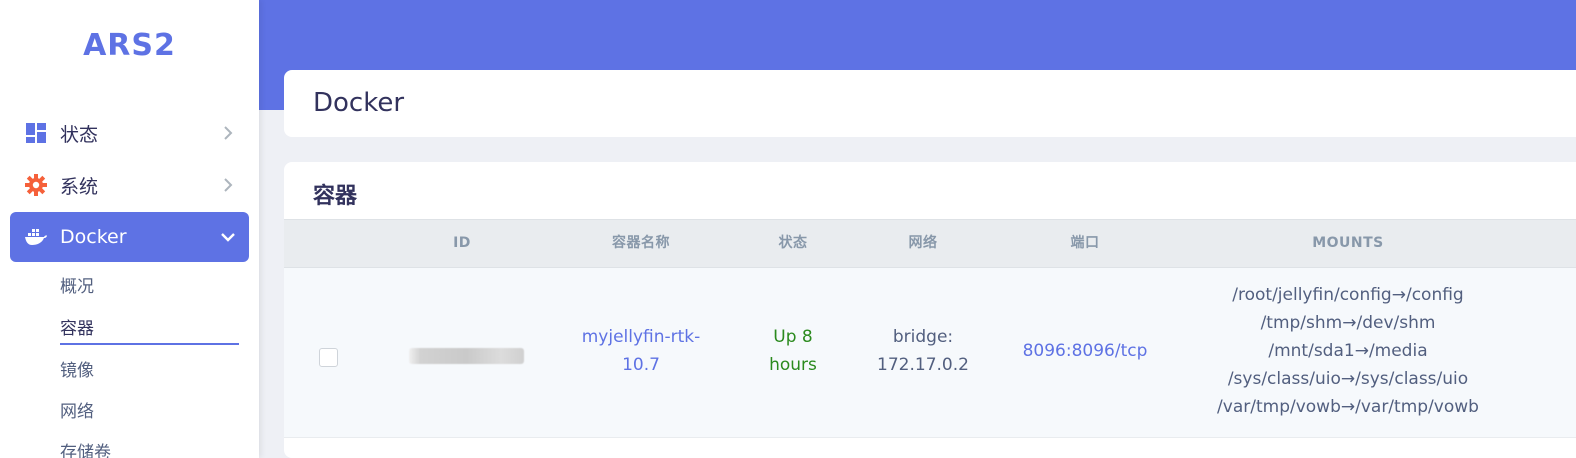  What do you see at coordinates (1348, 379) in the screenshot?
I see `mount-entry: /sys/class/uio→/sys/class/uio` at bounding box center [1348, 379].